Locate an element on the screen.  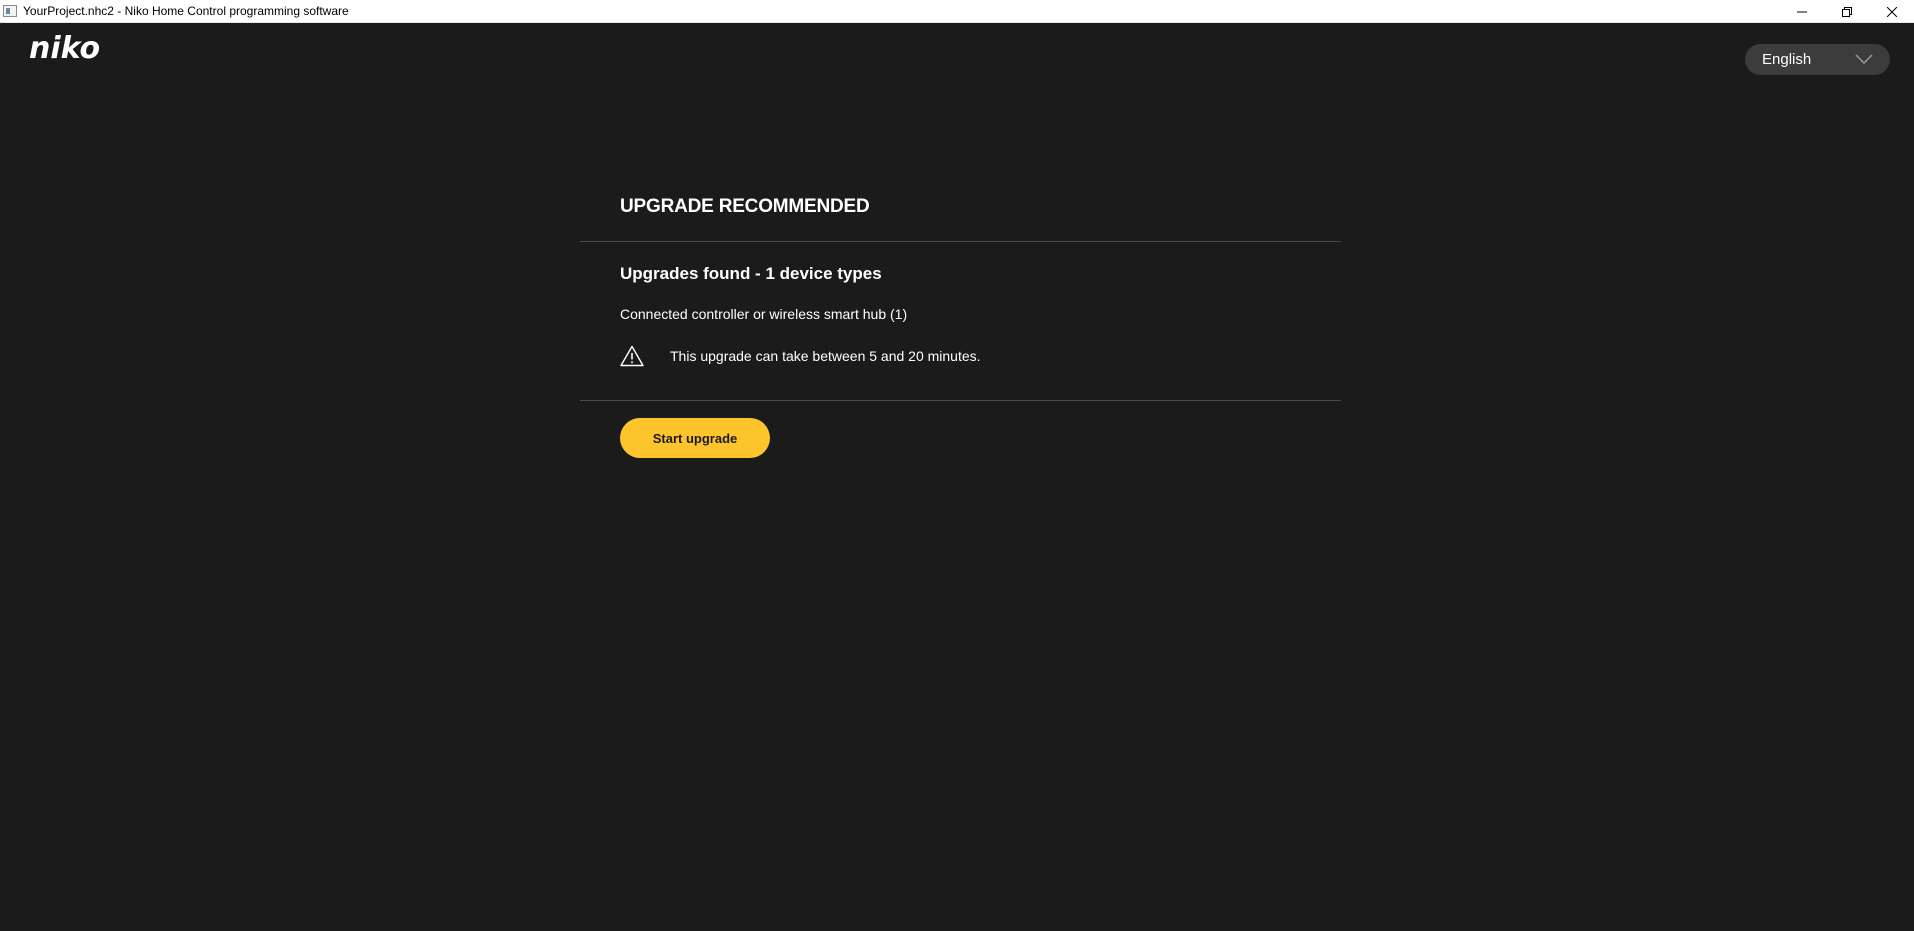
start-upgrade-button: Start upgrade is located at coordinates (695, 438).